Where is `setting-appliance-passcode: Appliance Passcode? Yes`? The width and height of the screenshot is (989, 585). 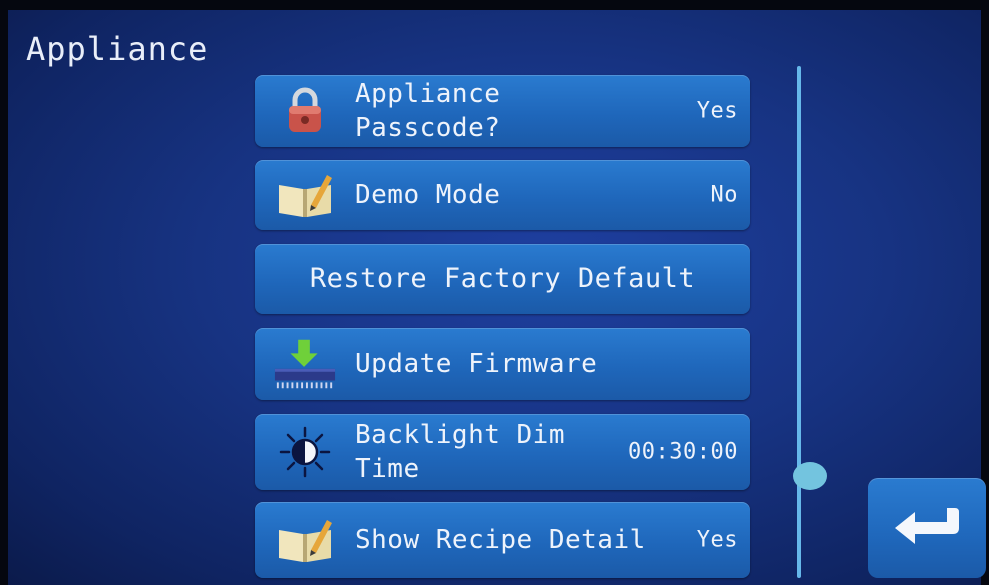 setting-appliance-passcode: Appliance Passcode? Yes is located at coordinates (502, 111).